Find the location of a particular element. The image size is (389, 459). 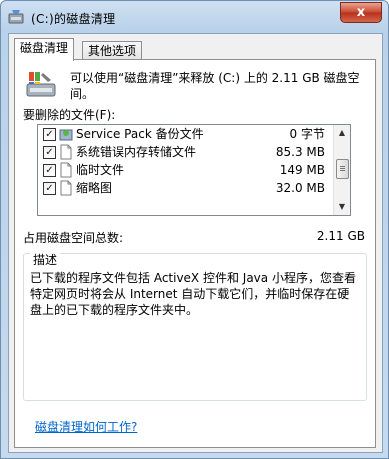

service-pack-icon is located at coordinates (66, 135).